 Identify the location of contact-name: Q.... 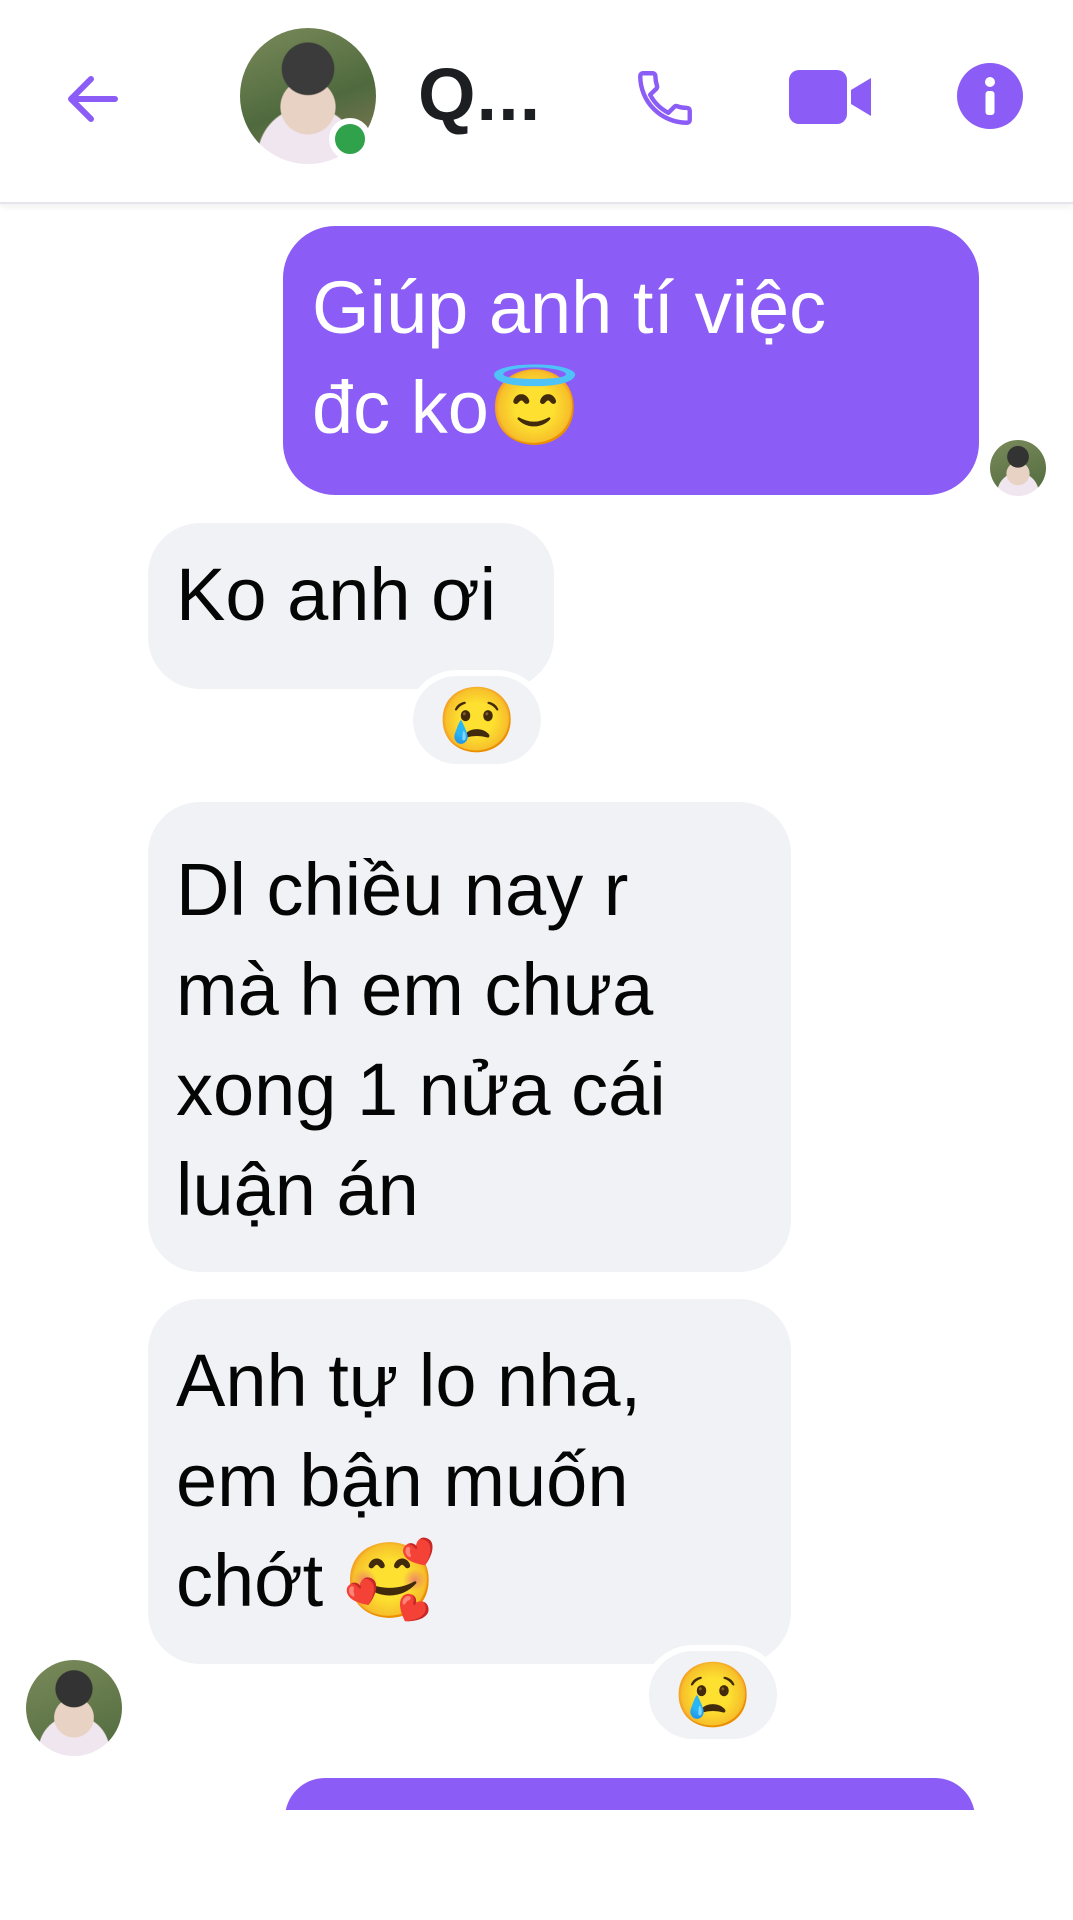
(479, 95).